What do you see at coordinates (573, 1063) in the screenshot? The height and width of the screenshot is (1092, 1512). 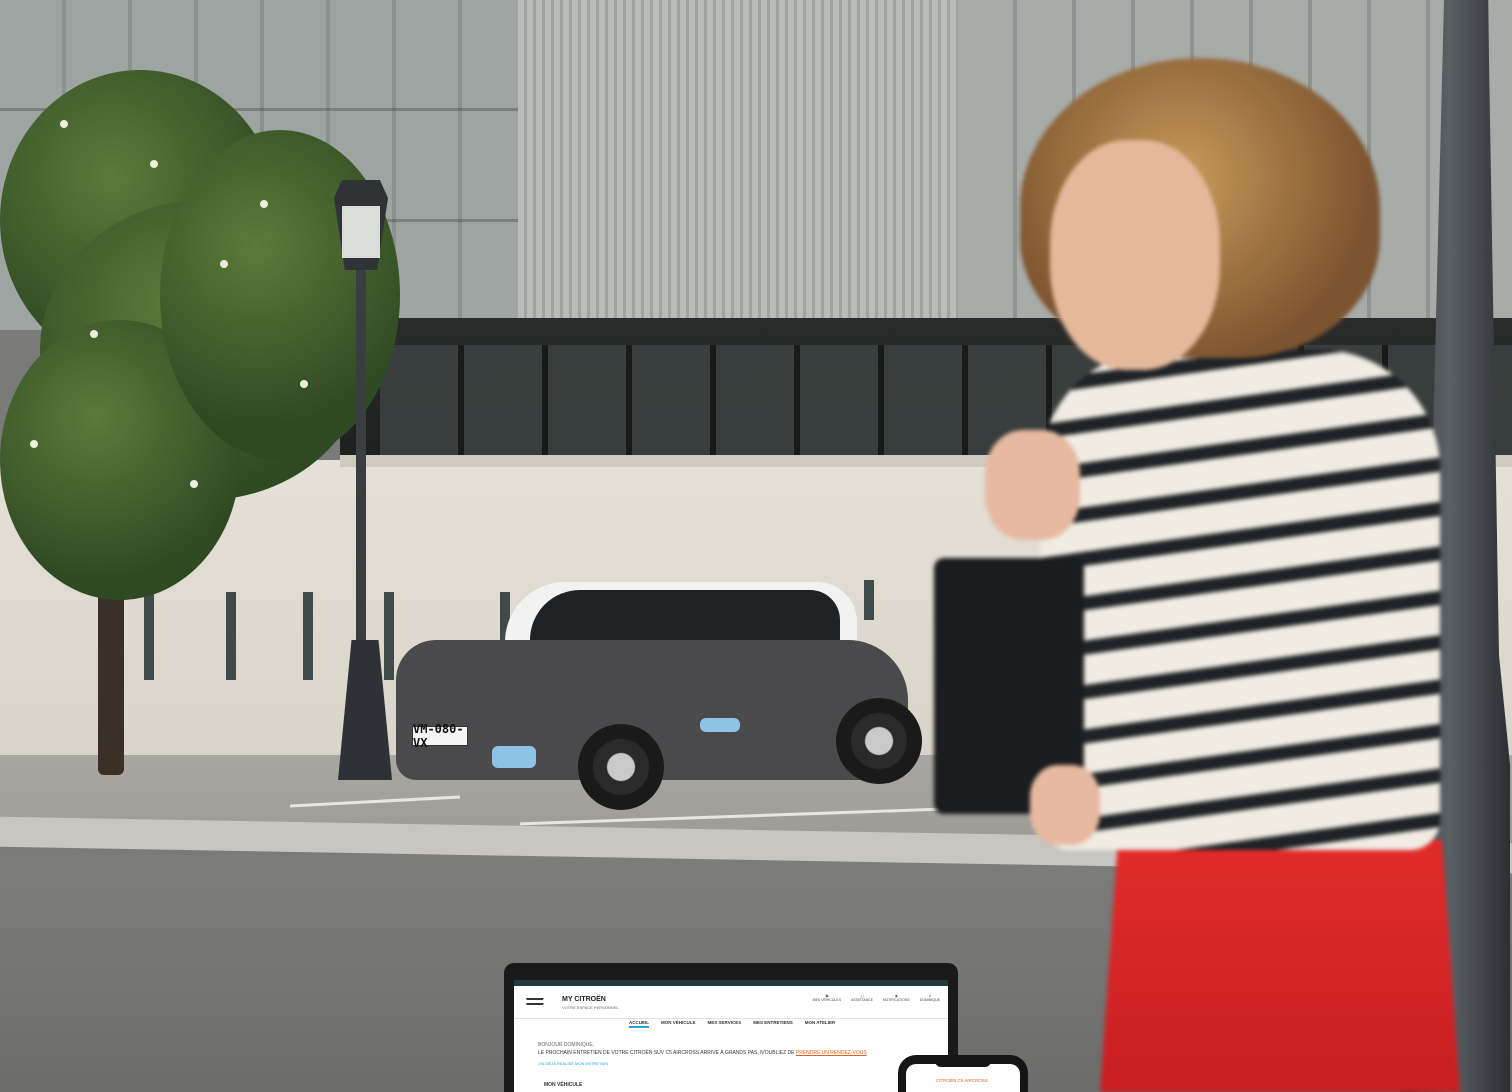 I see `already-done-link: J'AI DÉJÀ RÉALISÉ MON ENTRETIEN` at bounding box center [573, 1063].